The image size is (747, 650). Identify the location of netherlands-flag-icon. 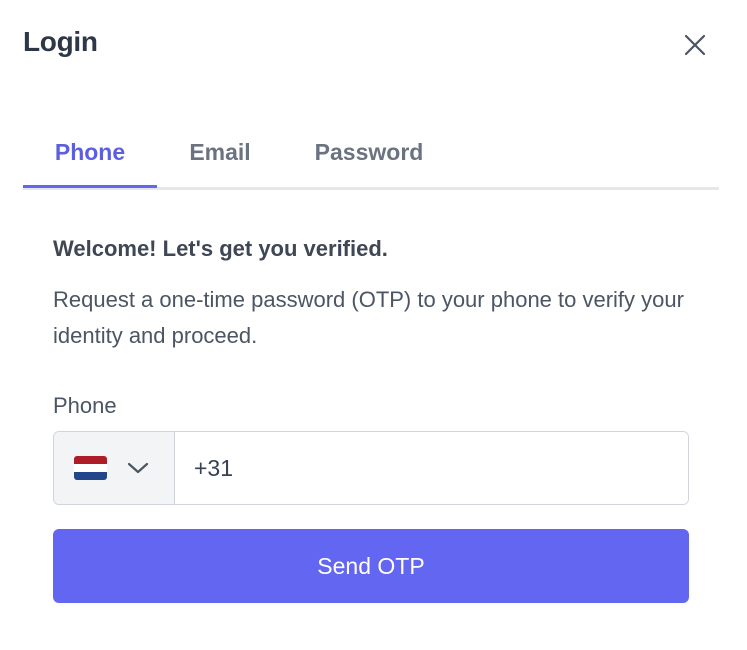
(90, 468).